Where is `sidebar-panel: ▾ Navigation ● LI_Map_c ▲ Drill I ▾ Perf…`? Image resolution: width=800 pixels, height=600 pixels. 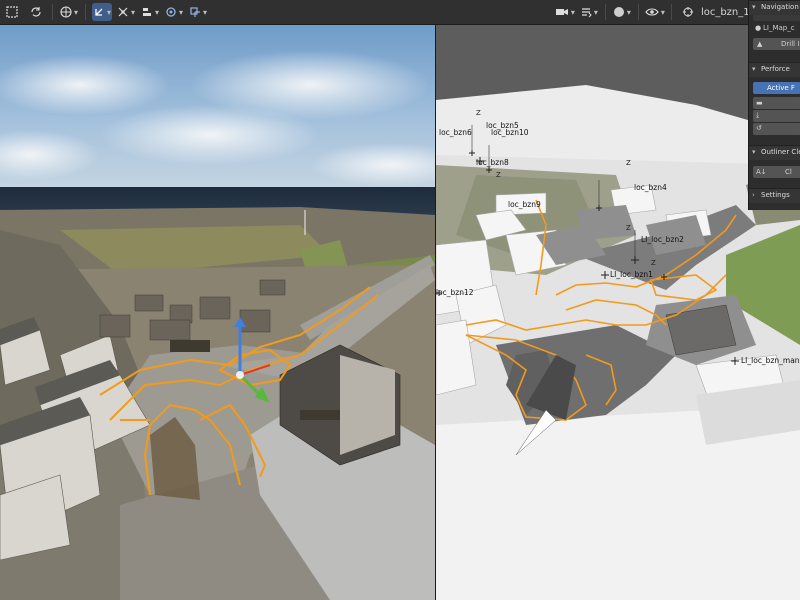
sidebar-panel: ▾ Navigation ● LI_Map_c ▲ Drill I ▾ Perf… is located at coordinates (774, 105).